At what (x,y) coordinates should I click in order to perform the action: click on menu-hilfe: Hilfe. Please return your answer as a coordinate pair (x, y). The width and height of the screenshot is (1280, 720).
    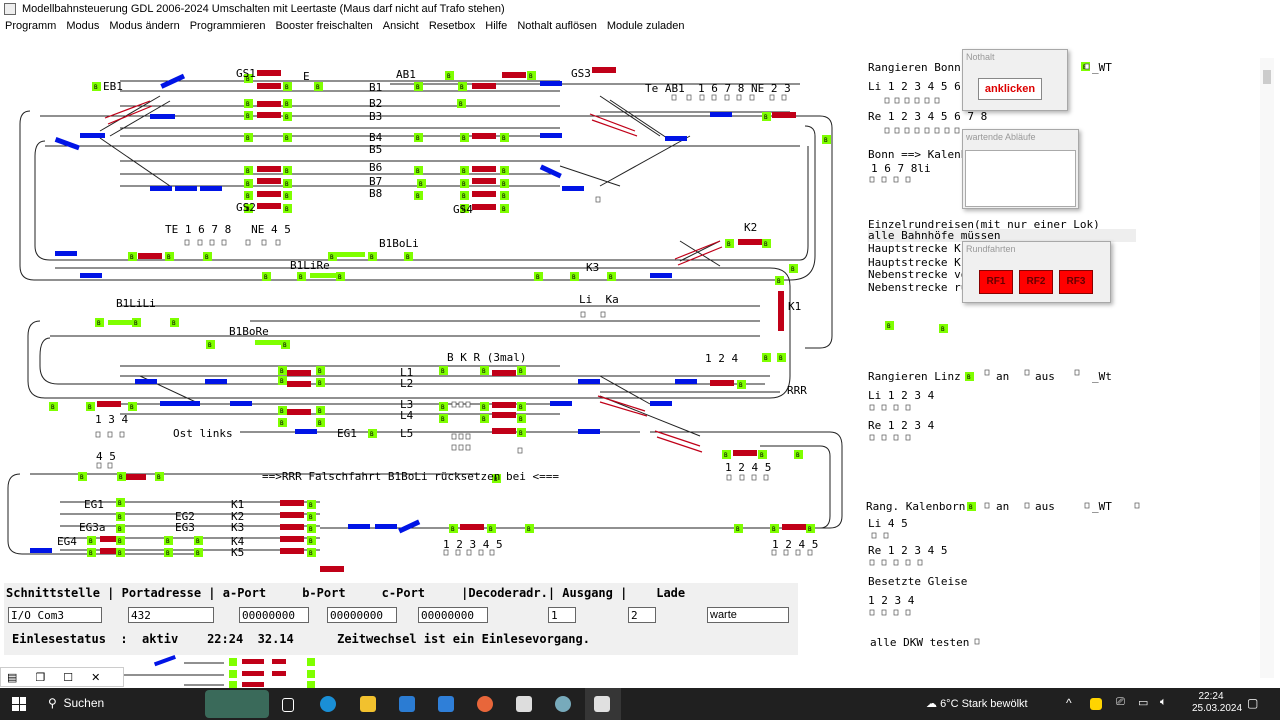
    Looking at the image, I should click on (496, 26).